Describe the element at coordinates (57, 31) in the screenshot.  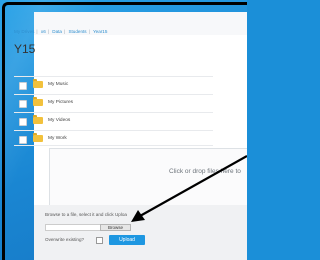
I see `breadcrumb-item-data: Data` at that location.